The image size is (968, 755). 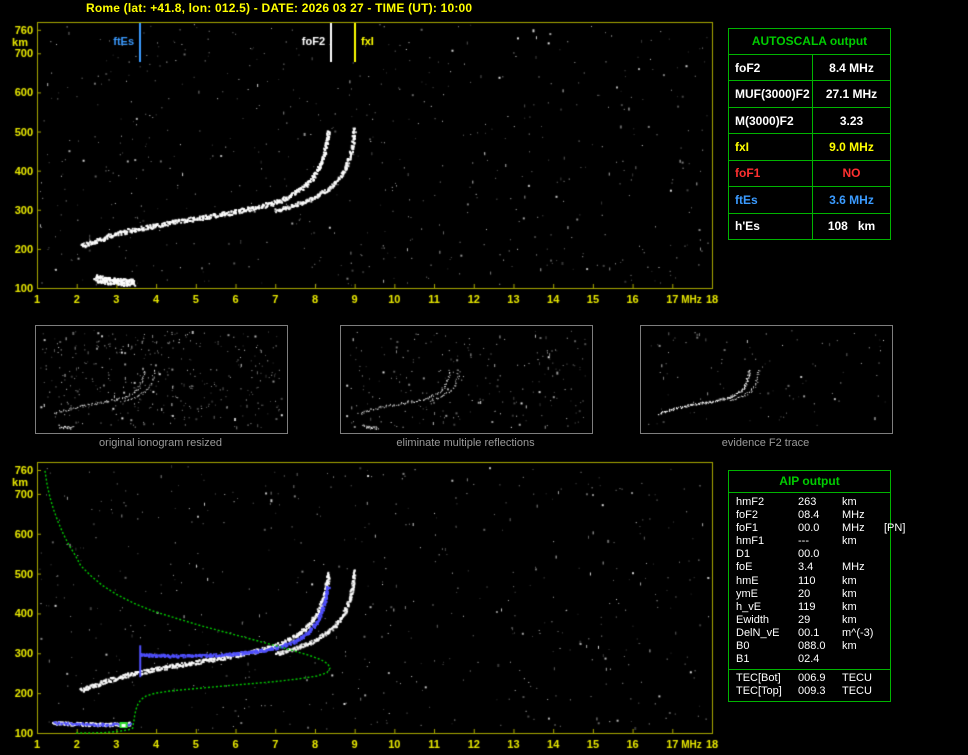 I want to click on table-row: MUF(3000)F2 27.1 MHz, so click(x=809, y=94).